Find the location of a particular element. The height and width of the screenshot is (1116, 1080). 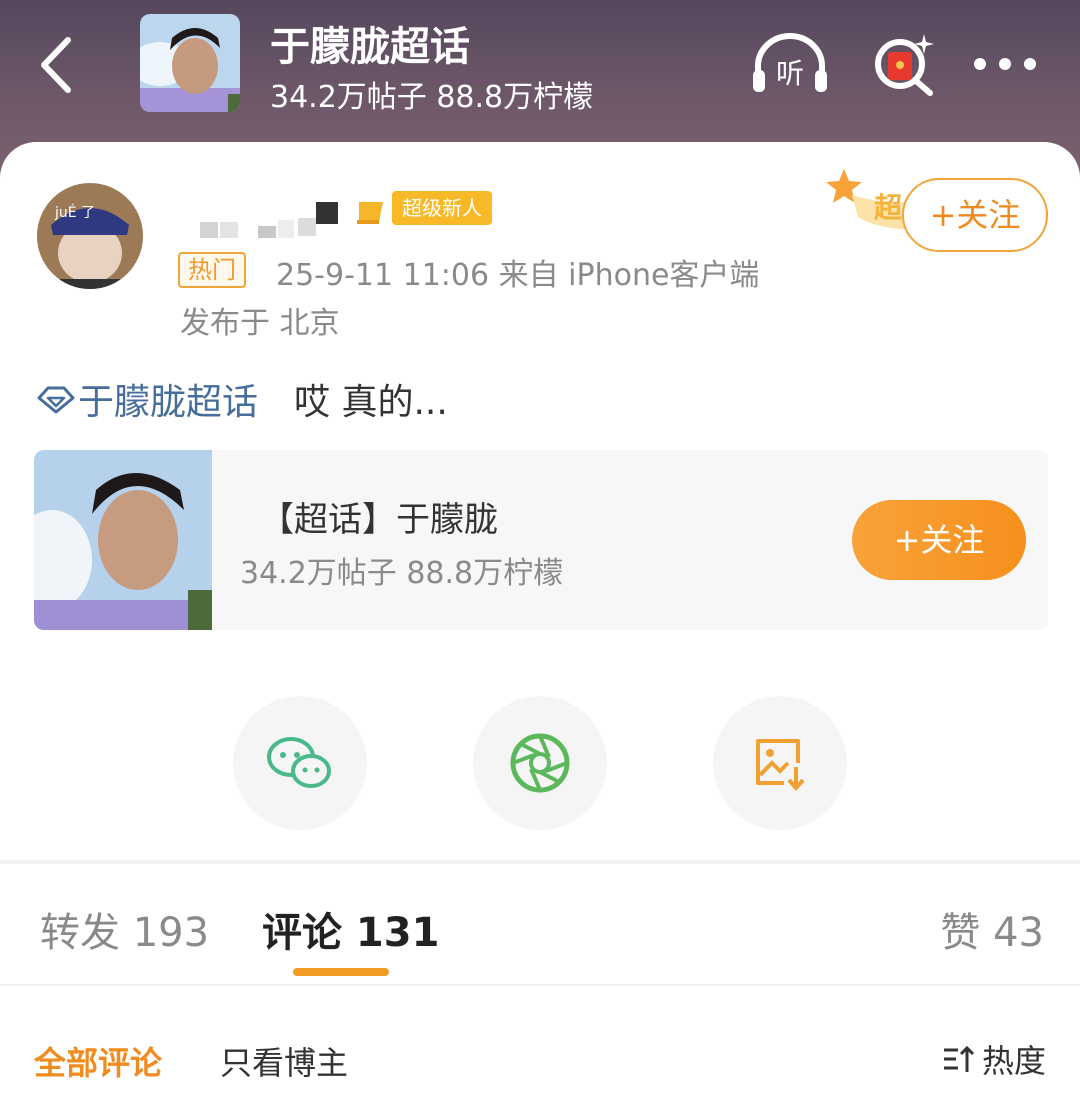

save-image-button is located at coordinates (780, 763).